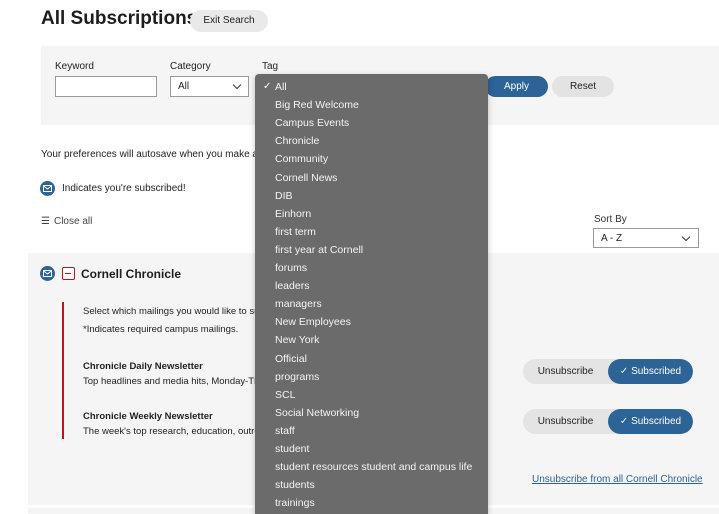 The image size is (719, 514). Describe the element at coordinates (617, 479) in the screenshot. I see `unsubscribe-all-link: Unsubscribe from all Cornell Chronicle` at that location.